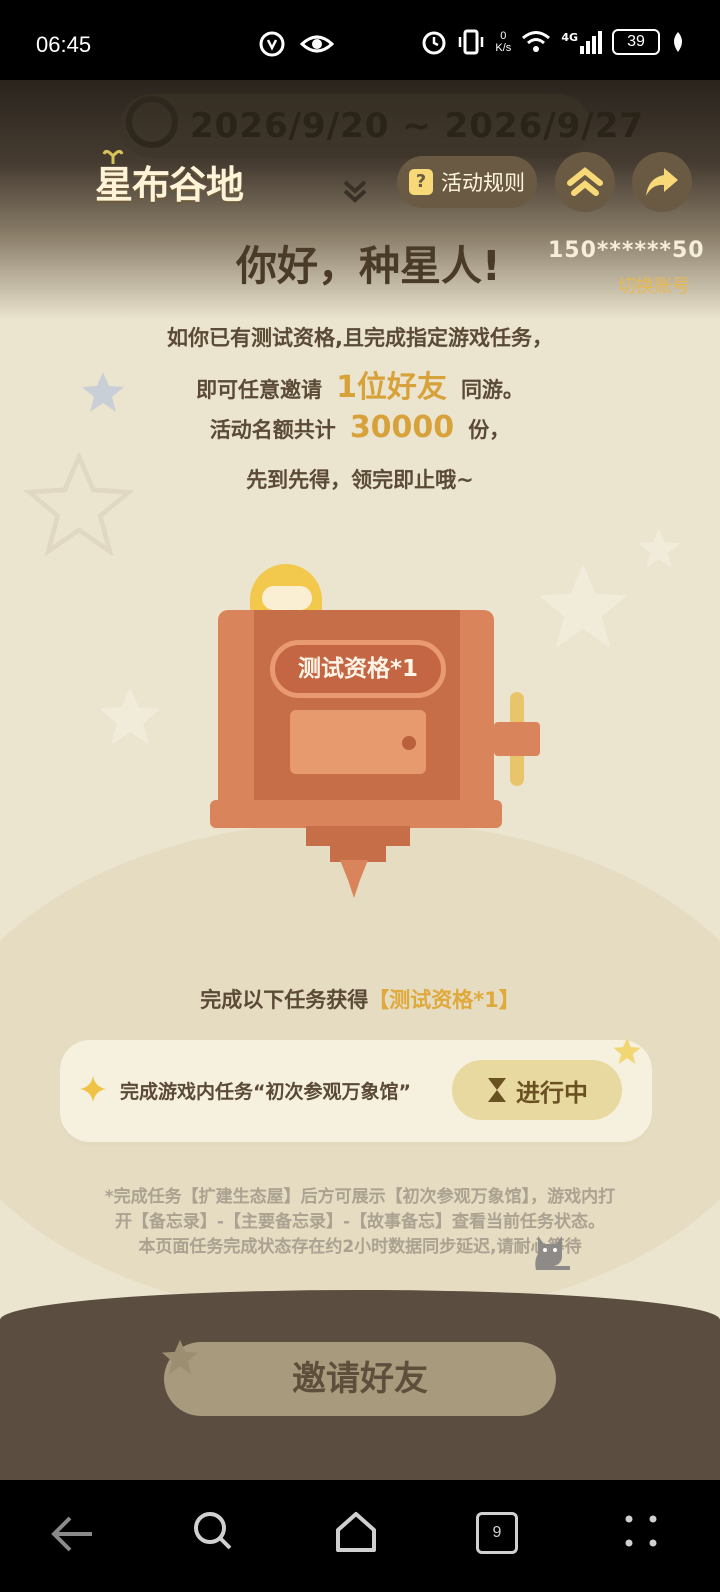 The height and width of the screenshot is (1592, 720). What do you see at coordinates (360, 480) in the screenshot?
I see `description-line-4: 先到先得，领完即止哦~` at bounding box center [360, 480].